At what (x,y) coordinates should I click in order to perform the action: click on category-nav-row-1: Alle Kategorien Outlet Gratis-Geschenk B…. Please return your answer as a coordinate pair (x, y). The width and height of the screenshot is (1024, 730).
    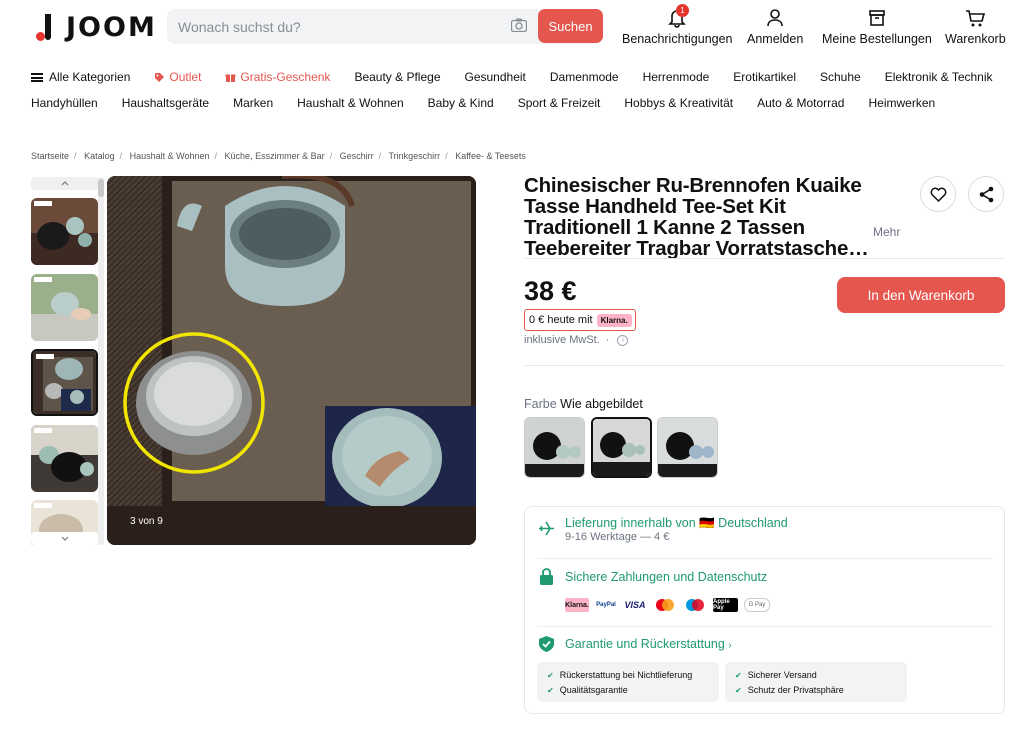
    Looking at the image, I should click on (512, 77).